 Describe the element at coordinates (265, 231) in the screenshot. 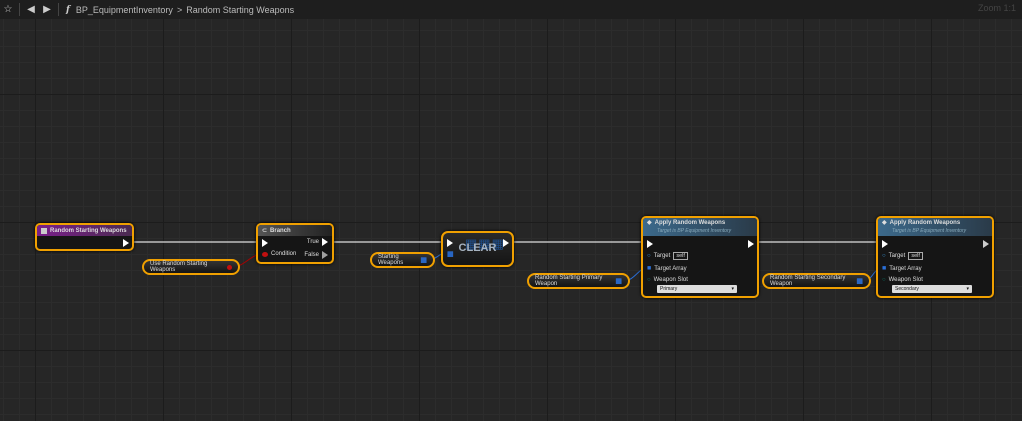

I see `branch-icon: ⊂` at that location.